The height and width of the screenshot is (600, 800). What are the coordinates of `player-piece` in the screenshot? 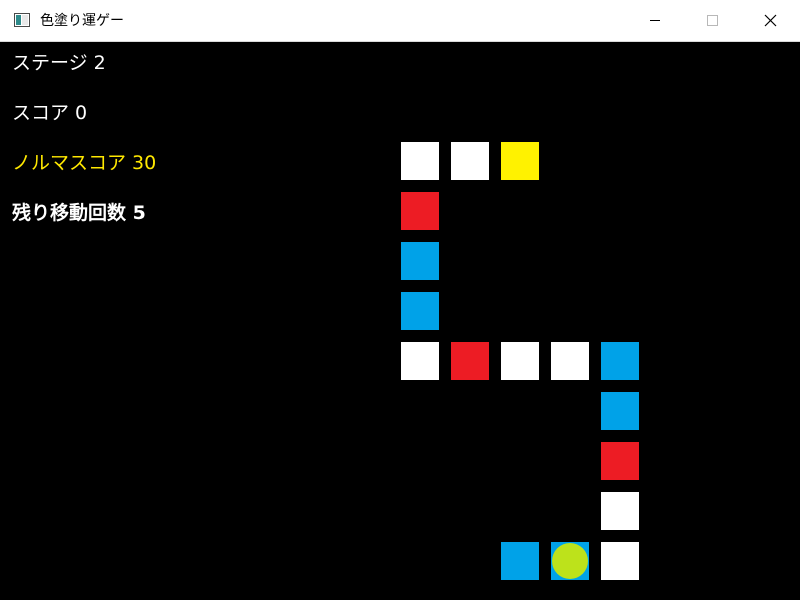 It's located at (570, 561).